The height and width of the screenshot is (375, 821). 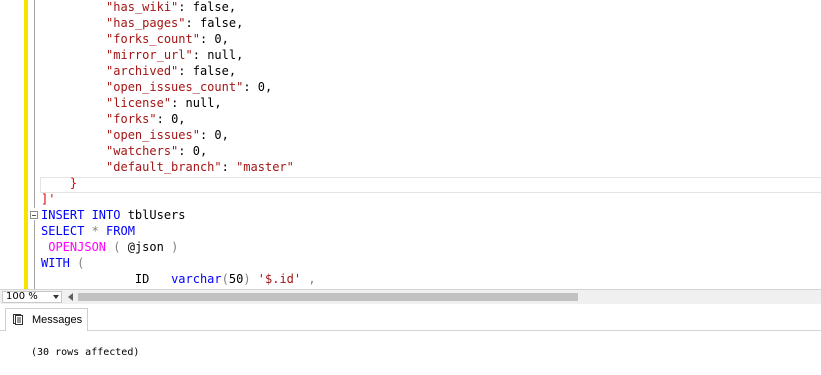 I want to click on code-line: "has_pages": false,, so click(x=175, y=23).